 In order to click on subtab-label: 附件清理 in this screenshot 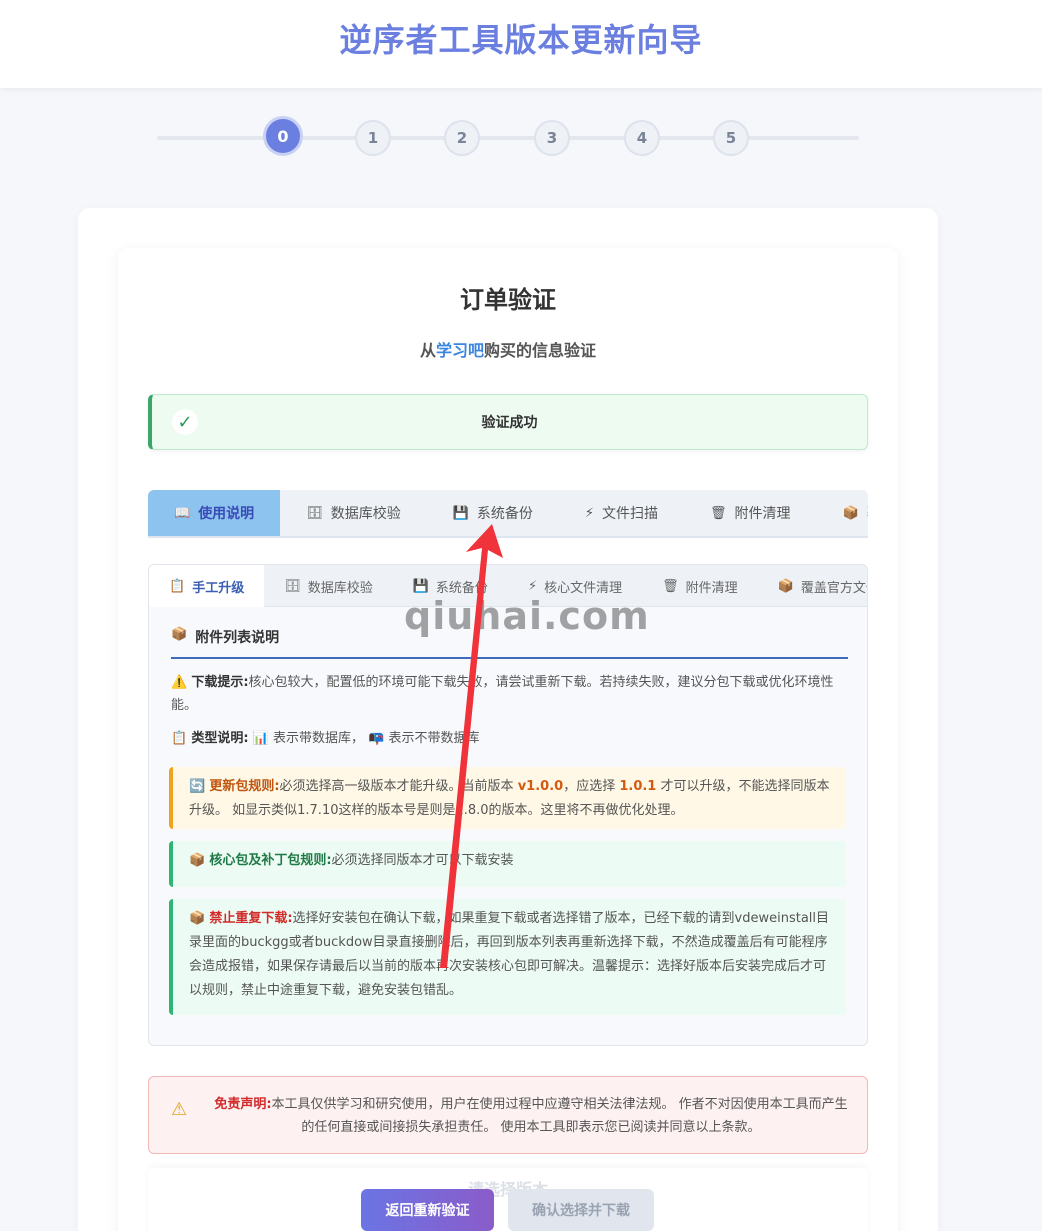, I will do `click(711, 588)`.